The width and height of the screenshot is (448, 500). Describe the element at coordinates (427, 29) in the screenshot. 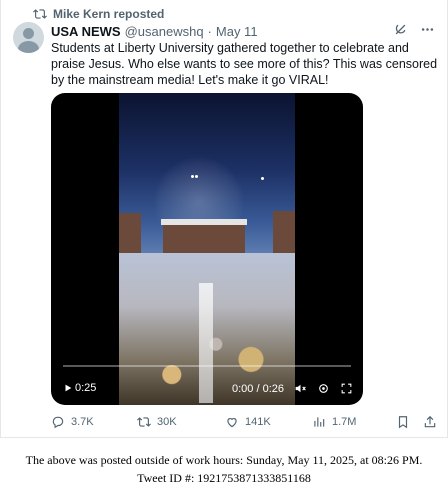

I see `more-icon` at that location.